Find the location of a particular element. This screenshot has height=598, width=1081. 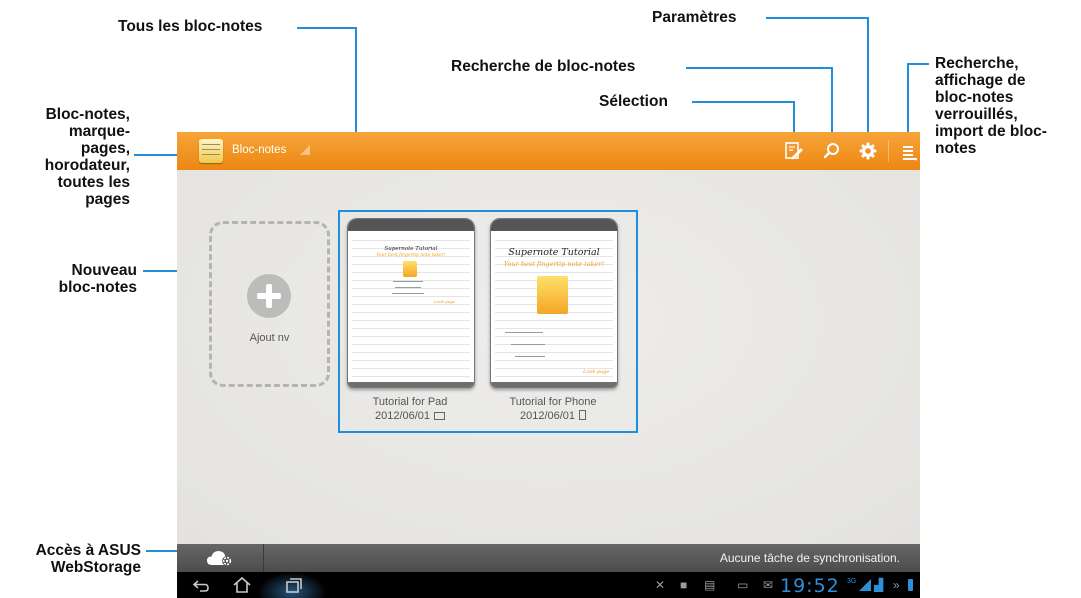

sync-status-text: Aucune tâche de synchronisation. is located at coordinates (809, 558).